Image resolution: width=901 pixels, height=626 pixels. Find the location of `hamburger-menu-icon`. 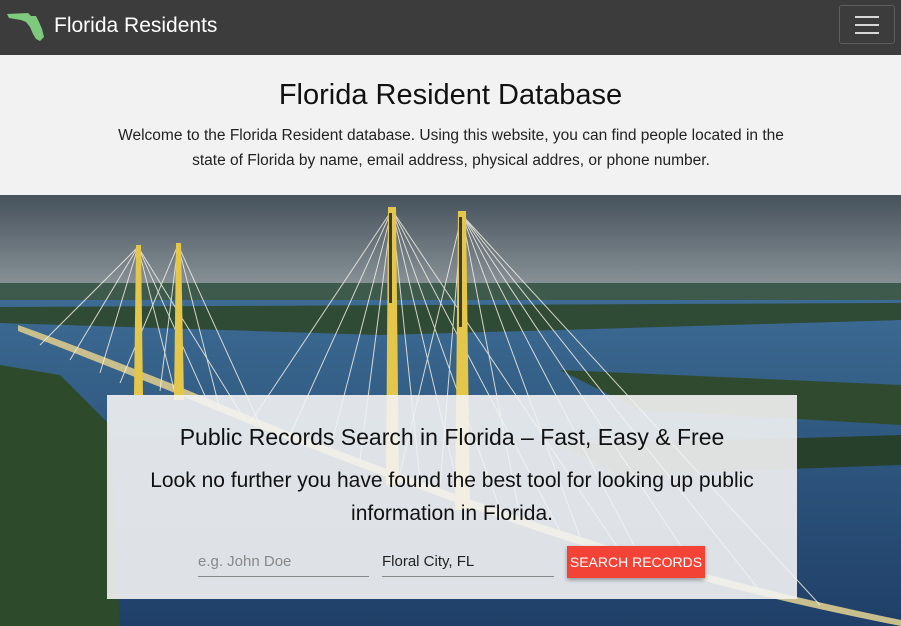

hamburger-menu-icon is located at coordinates (867, 17).